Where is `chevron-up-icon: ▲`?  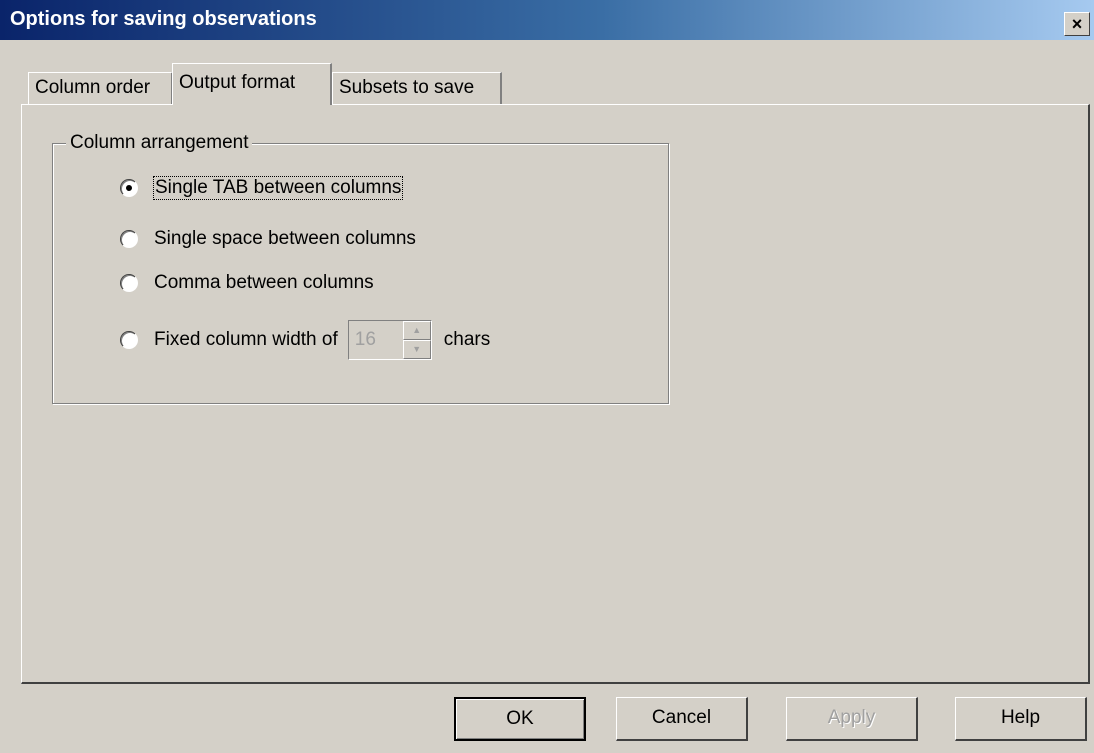
chevron-up-icon: ▲ is located at coordinates (417, 330).